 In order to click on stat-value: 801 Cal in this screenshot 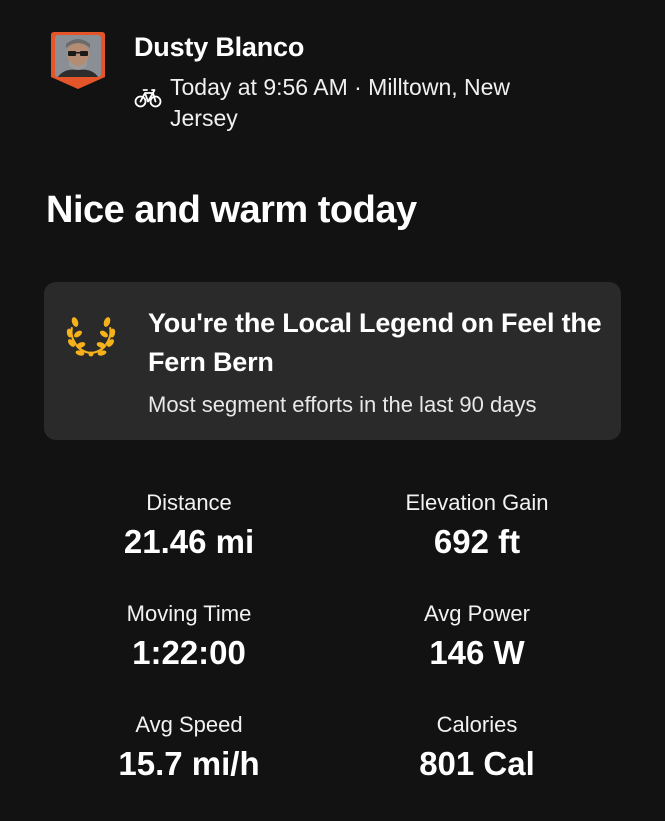, I will do `click(477, 763)`.